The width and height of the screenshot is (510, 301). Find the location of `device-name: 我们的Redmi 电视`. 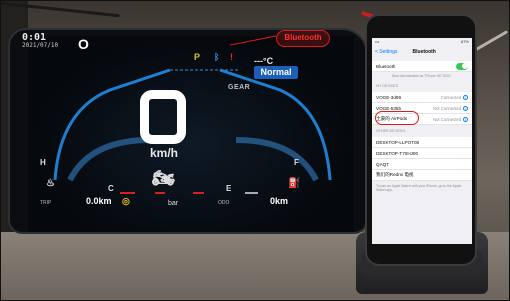

device-name: 我们的Redmi 电视 is located at coordinates (395, 174).